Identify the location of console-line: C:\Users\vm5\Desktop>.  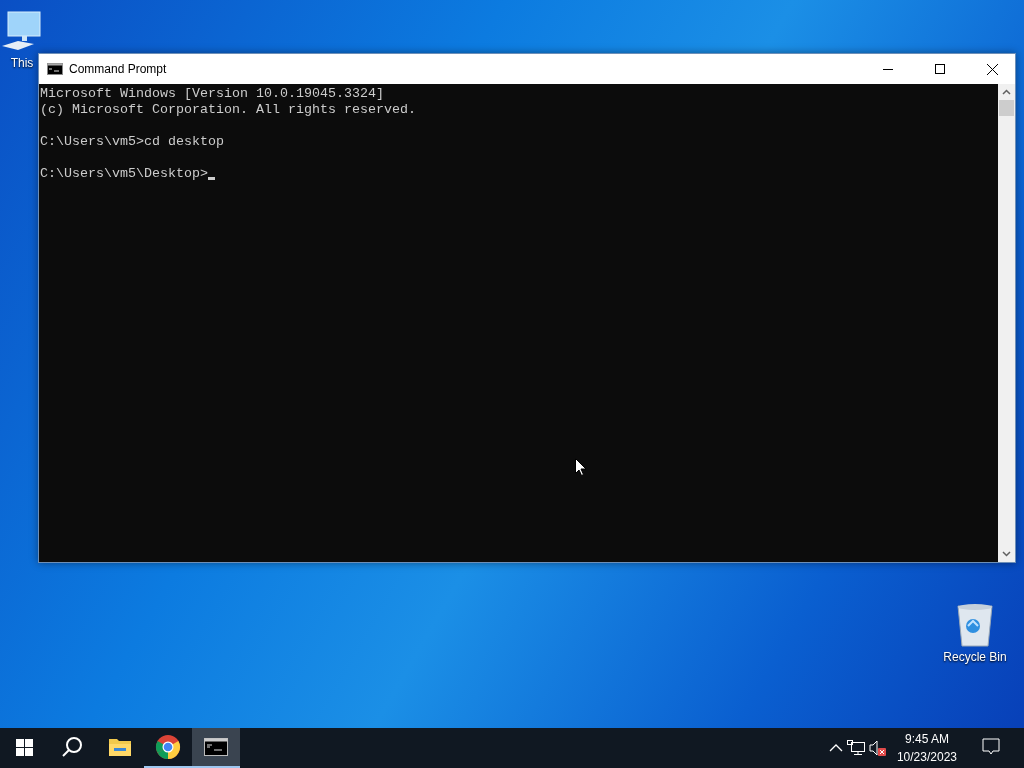
(124, 174).